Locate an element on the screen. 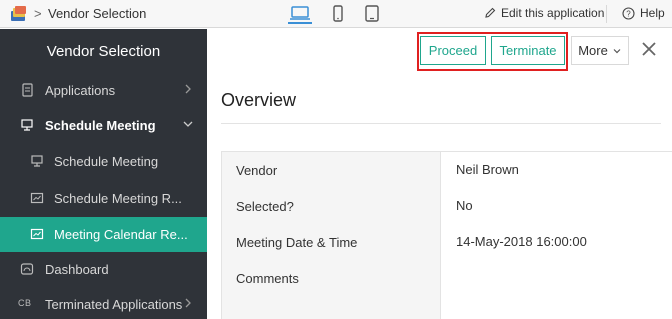 This screenshot has height=319, width=672. proceed-button: Proceed is located at coordinates (453, 50).